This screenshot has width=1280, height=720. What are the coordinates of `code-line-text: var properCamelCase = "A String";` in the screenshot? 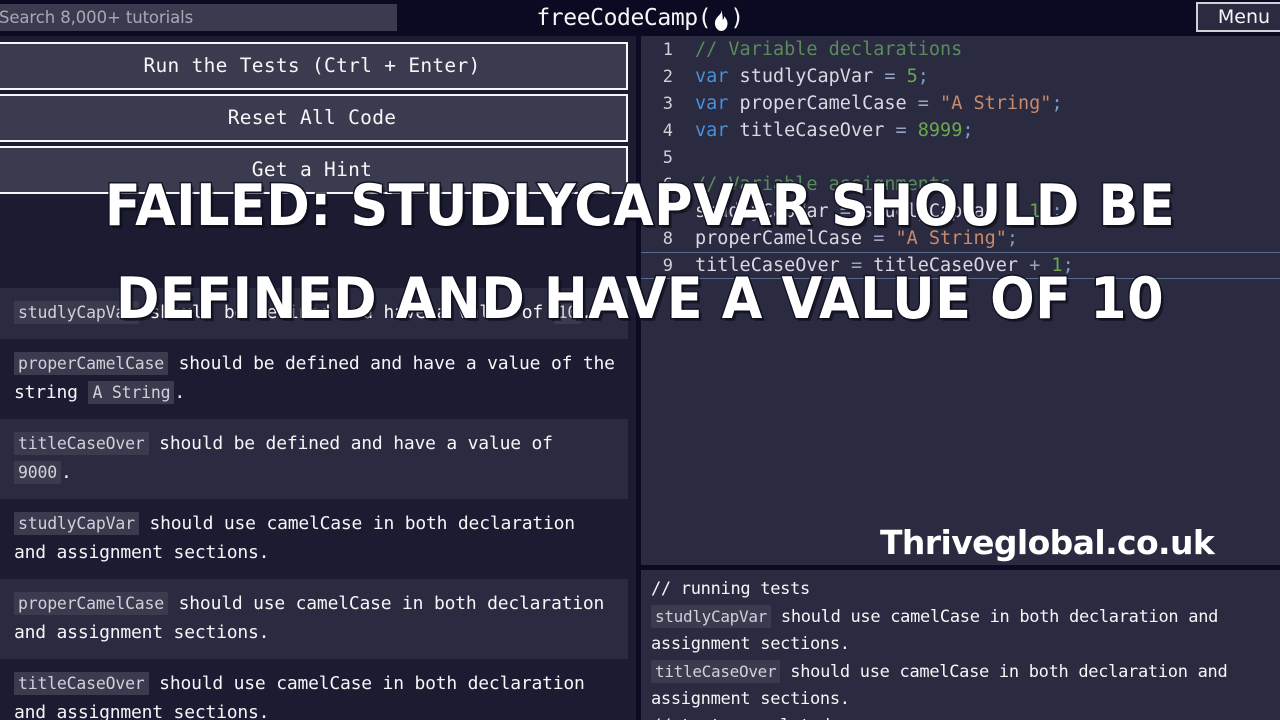 It's located at (874, 103).